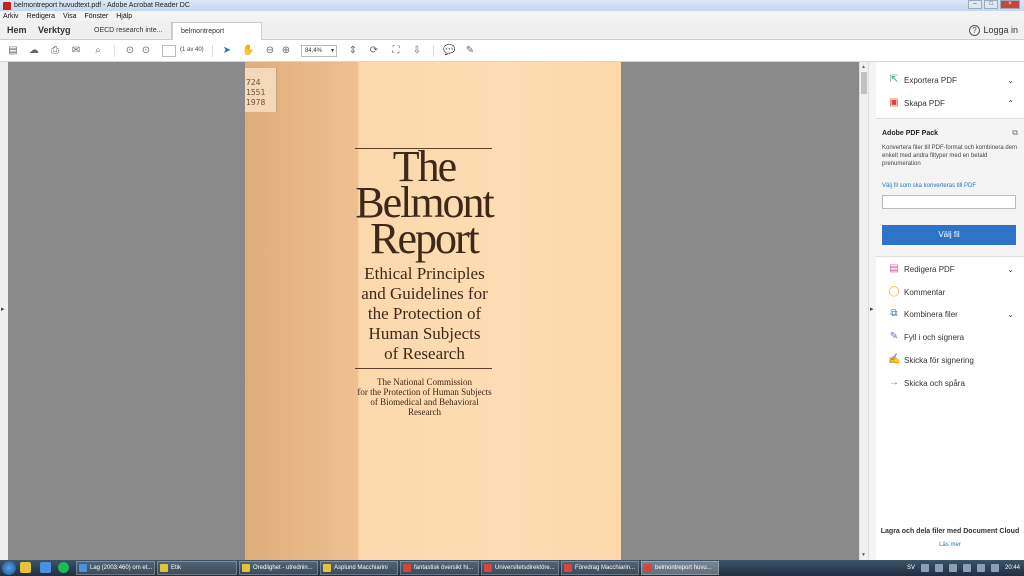  I want to click on menu-visa: Visa, so click(70, 16).